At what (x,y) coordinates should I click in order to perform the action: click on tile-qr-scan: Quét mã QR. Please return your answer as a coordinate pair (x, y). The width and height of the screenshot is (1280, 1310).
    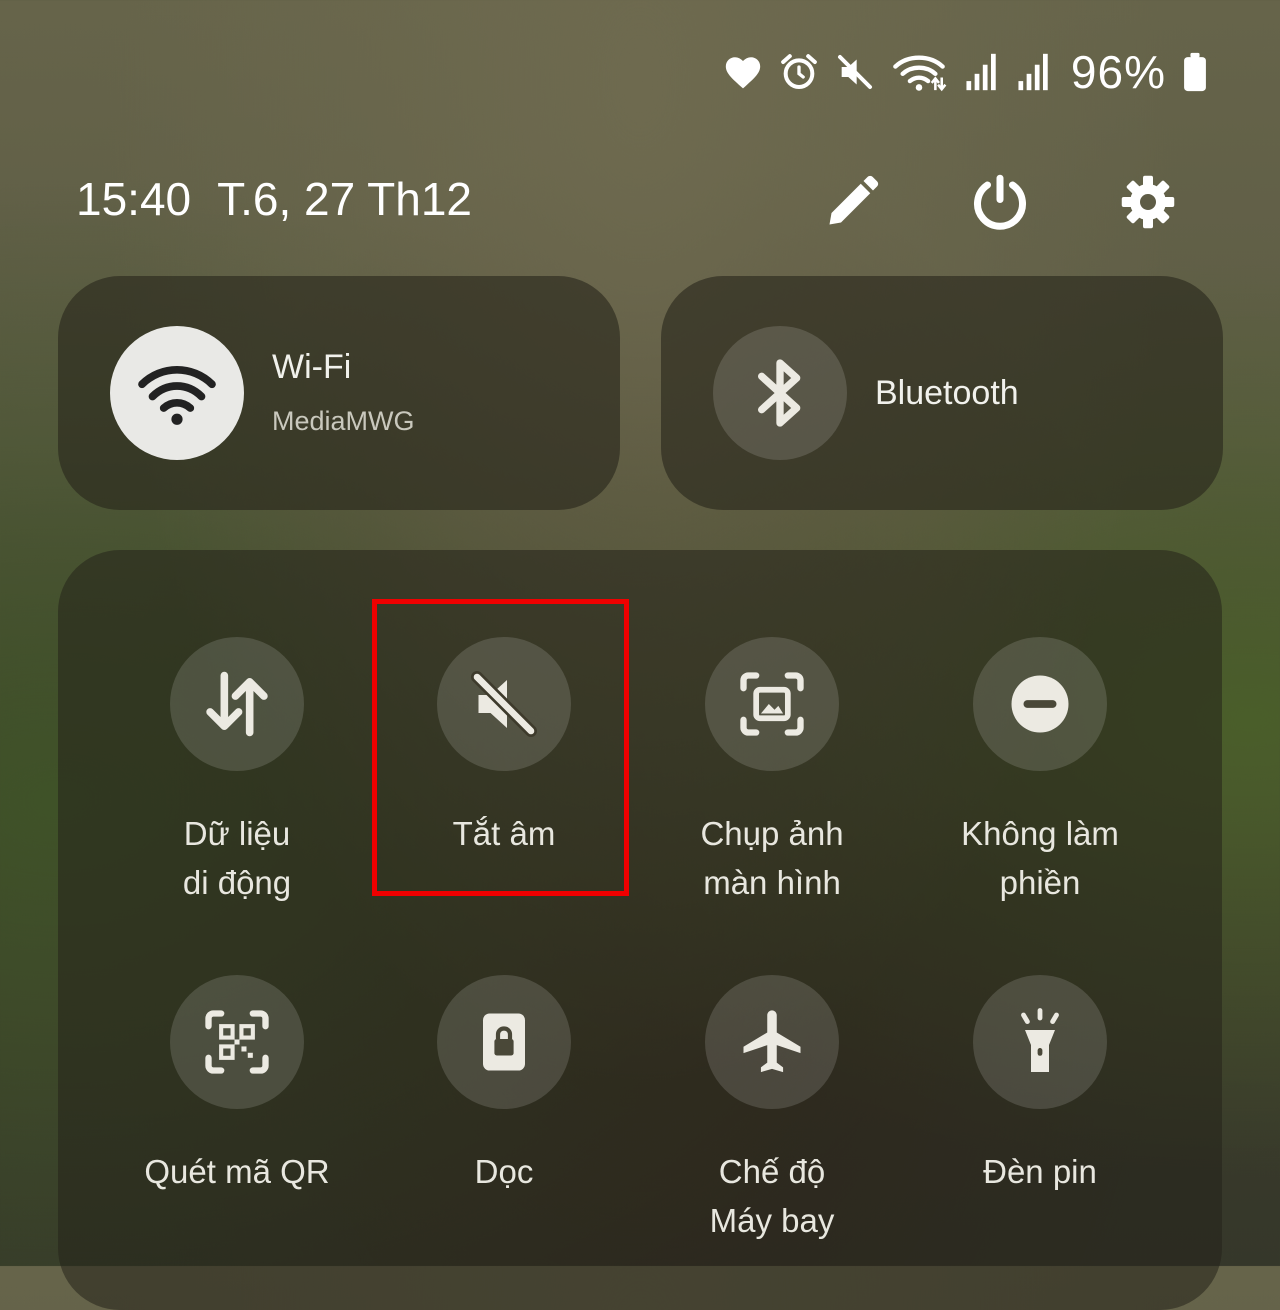
    Looking at the image, I should click on (237, 1115).